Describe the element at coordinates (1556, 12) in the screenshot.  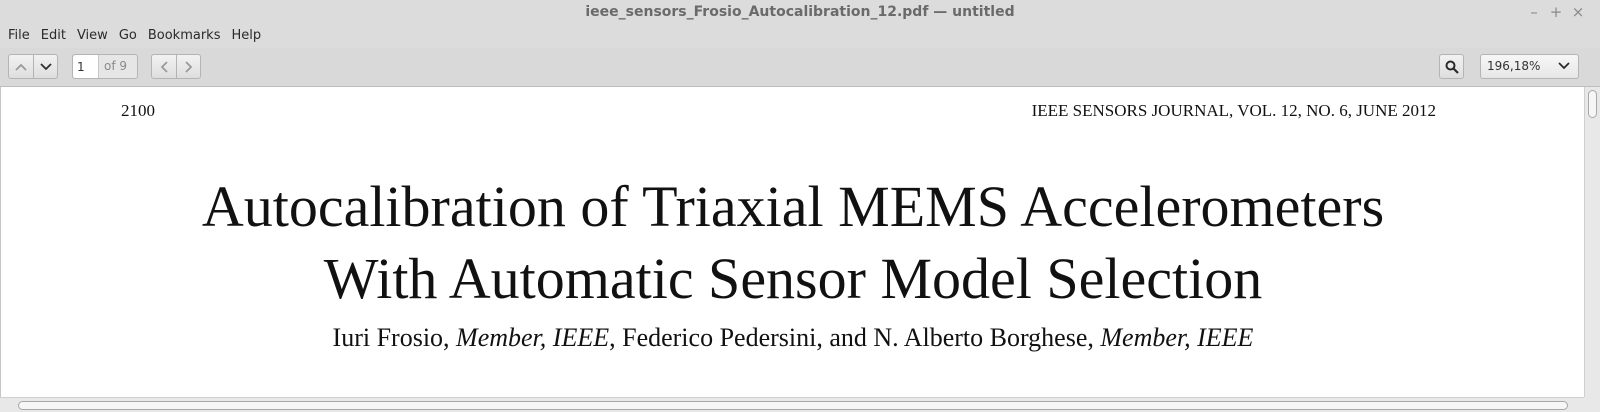
I see `maximize-button: +` at that location.